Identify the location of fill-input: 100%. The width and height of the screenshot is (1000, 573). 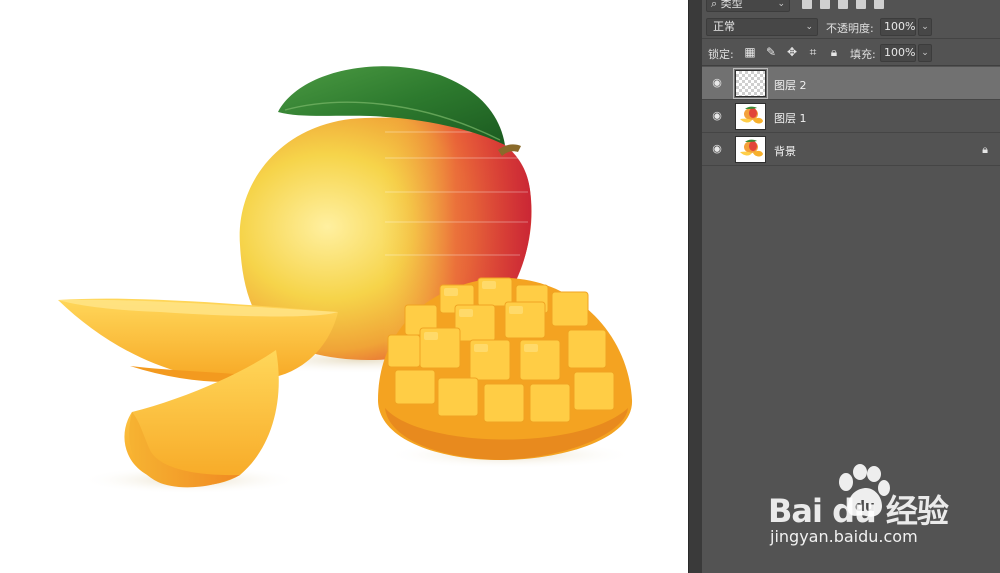
(898, 53).